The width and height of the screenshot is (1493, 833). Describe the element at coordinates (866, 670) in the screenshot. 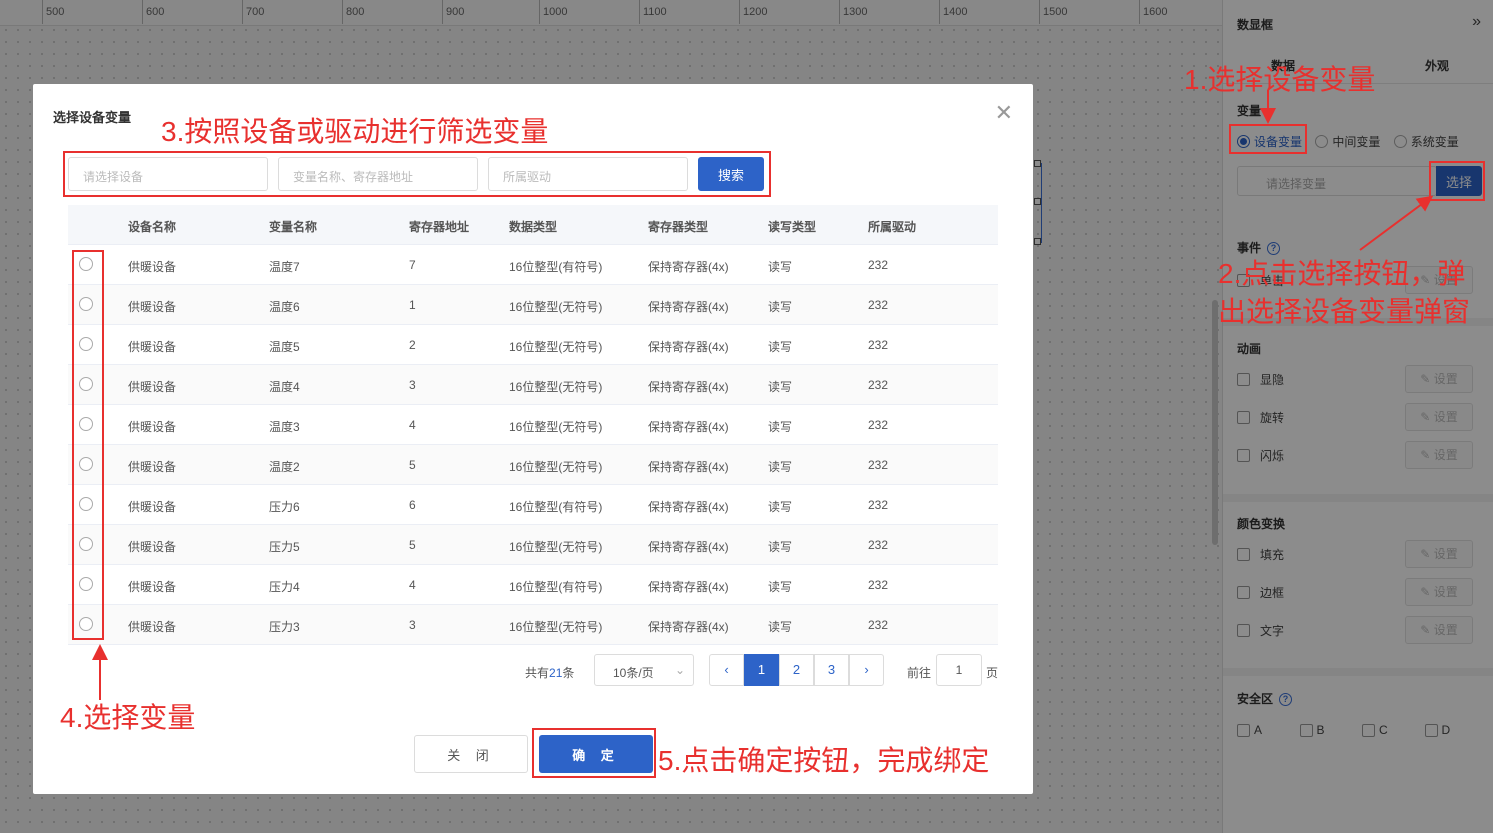

I see `next-page-button: ›` at that location.